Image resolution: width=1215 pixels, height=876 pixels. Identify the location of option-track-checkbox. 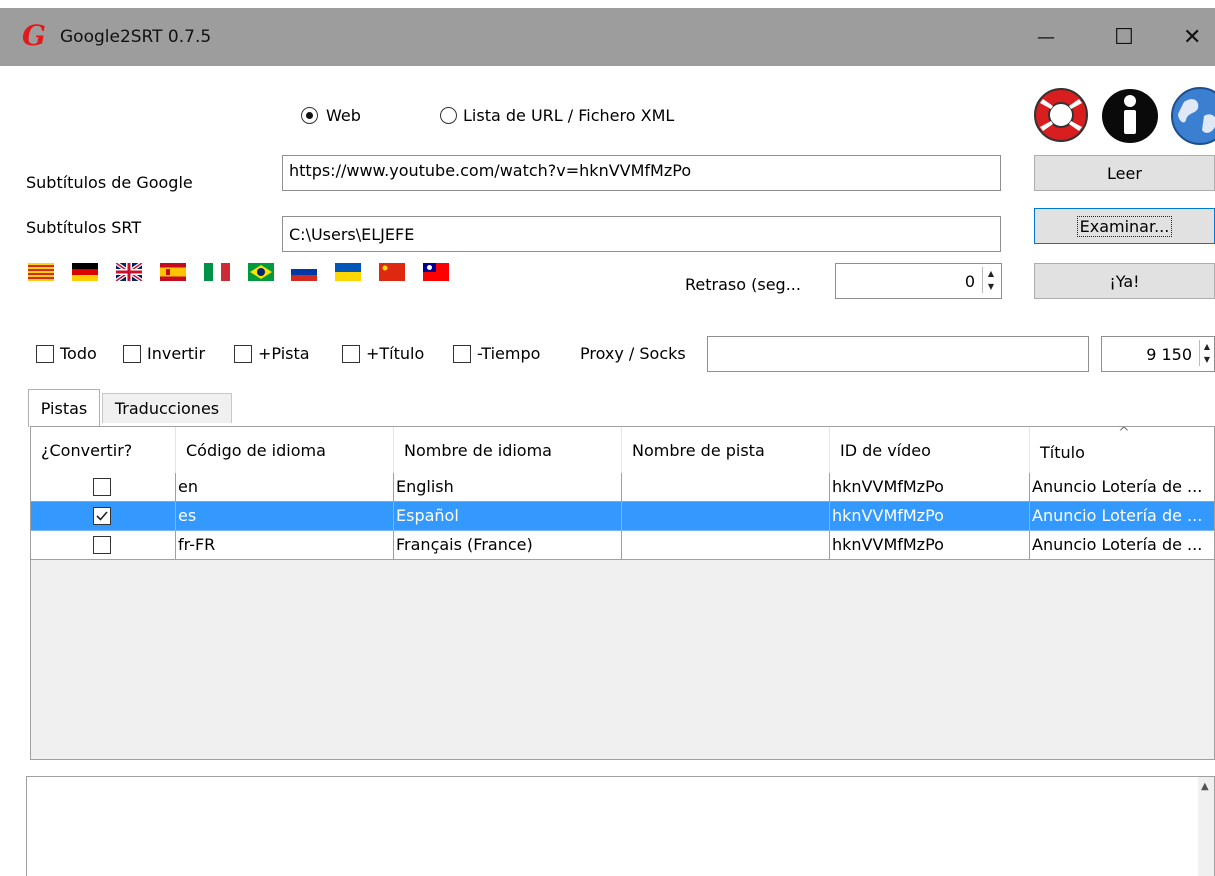
(243, 353).